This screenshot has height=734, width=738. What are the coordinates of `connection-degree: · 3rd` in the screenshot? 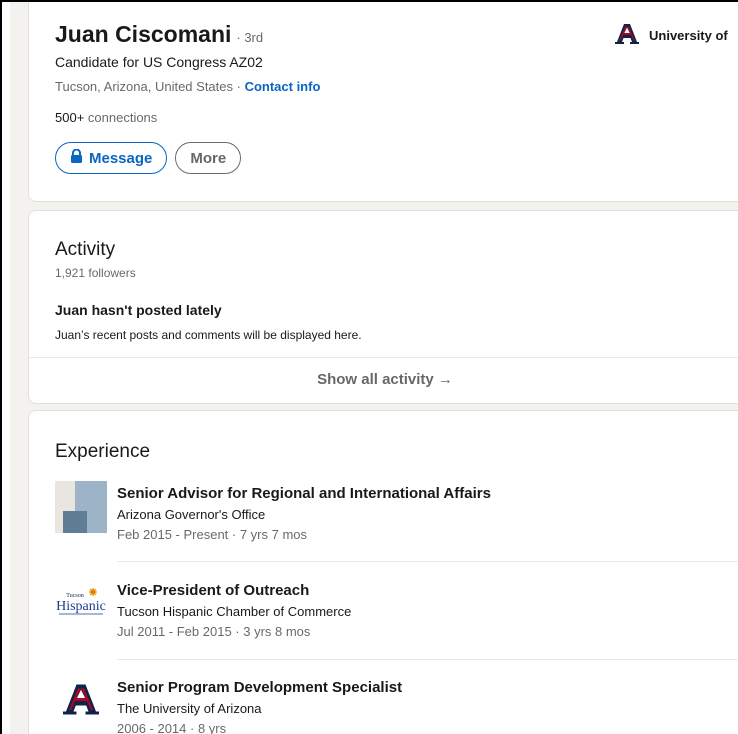 It's located at (250, 37).